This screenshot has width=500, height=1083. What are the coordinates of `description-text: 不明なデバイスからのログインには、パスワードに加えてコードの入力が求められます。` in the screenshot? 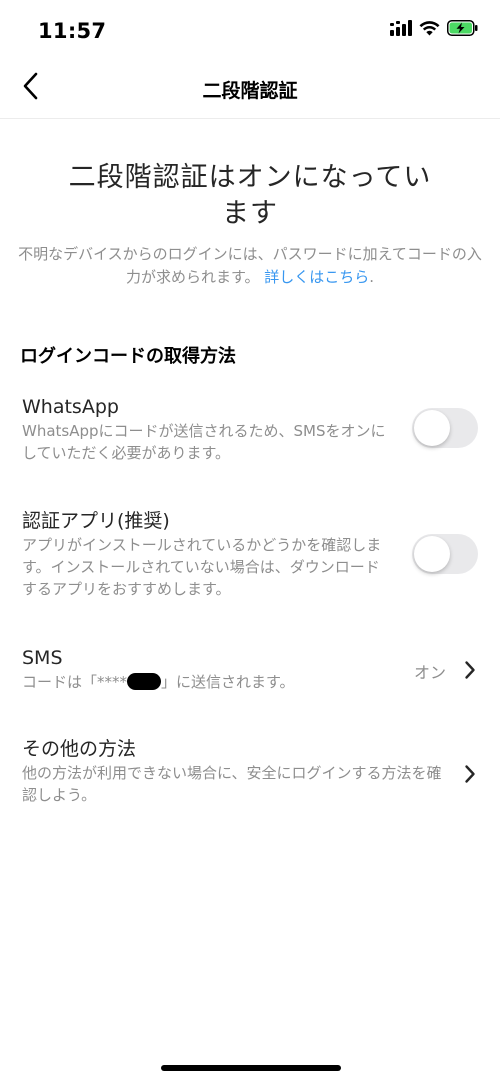 It's located at (250, 265).